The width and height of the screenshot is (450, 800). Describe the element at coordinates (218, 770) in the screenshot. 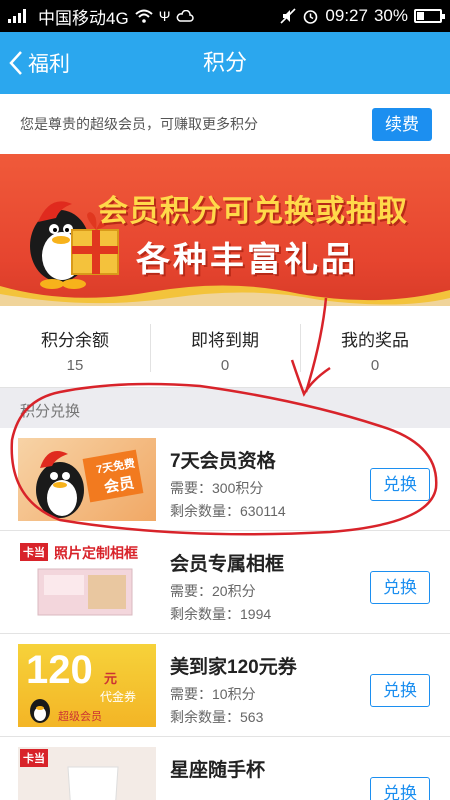

I see `item-name: 星座随手杯` at that location.